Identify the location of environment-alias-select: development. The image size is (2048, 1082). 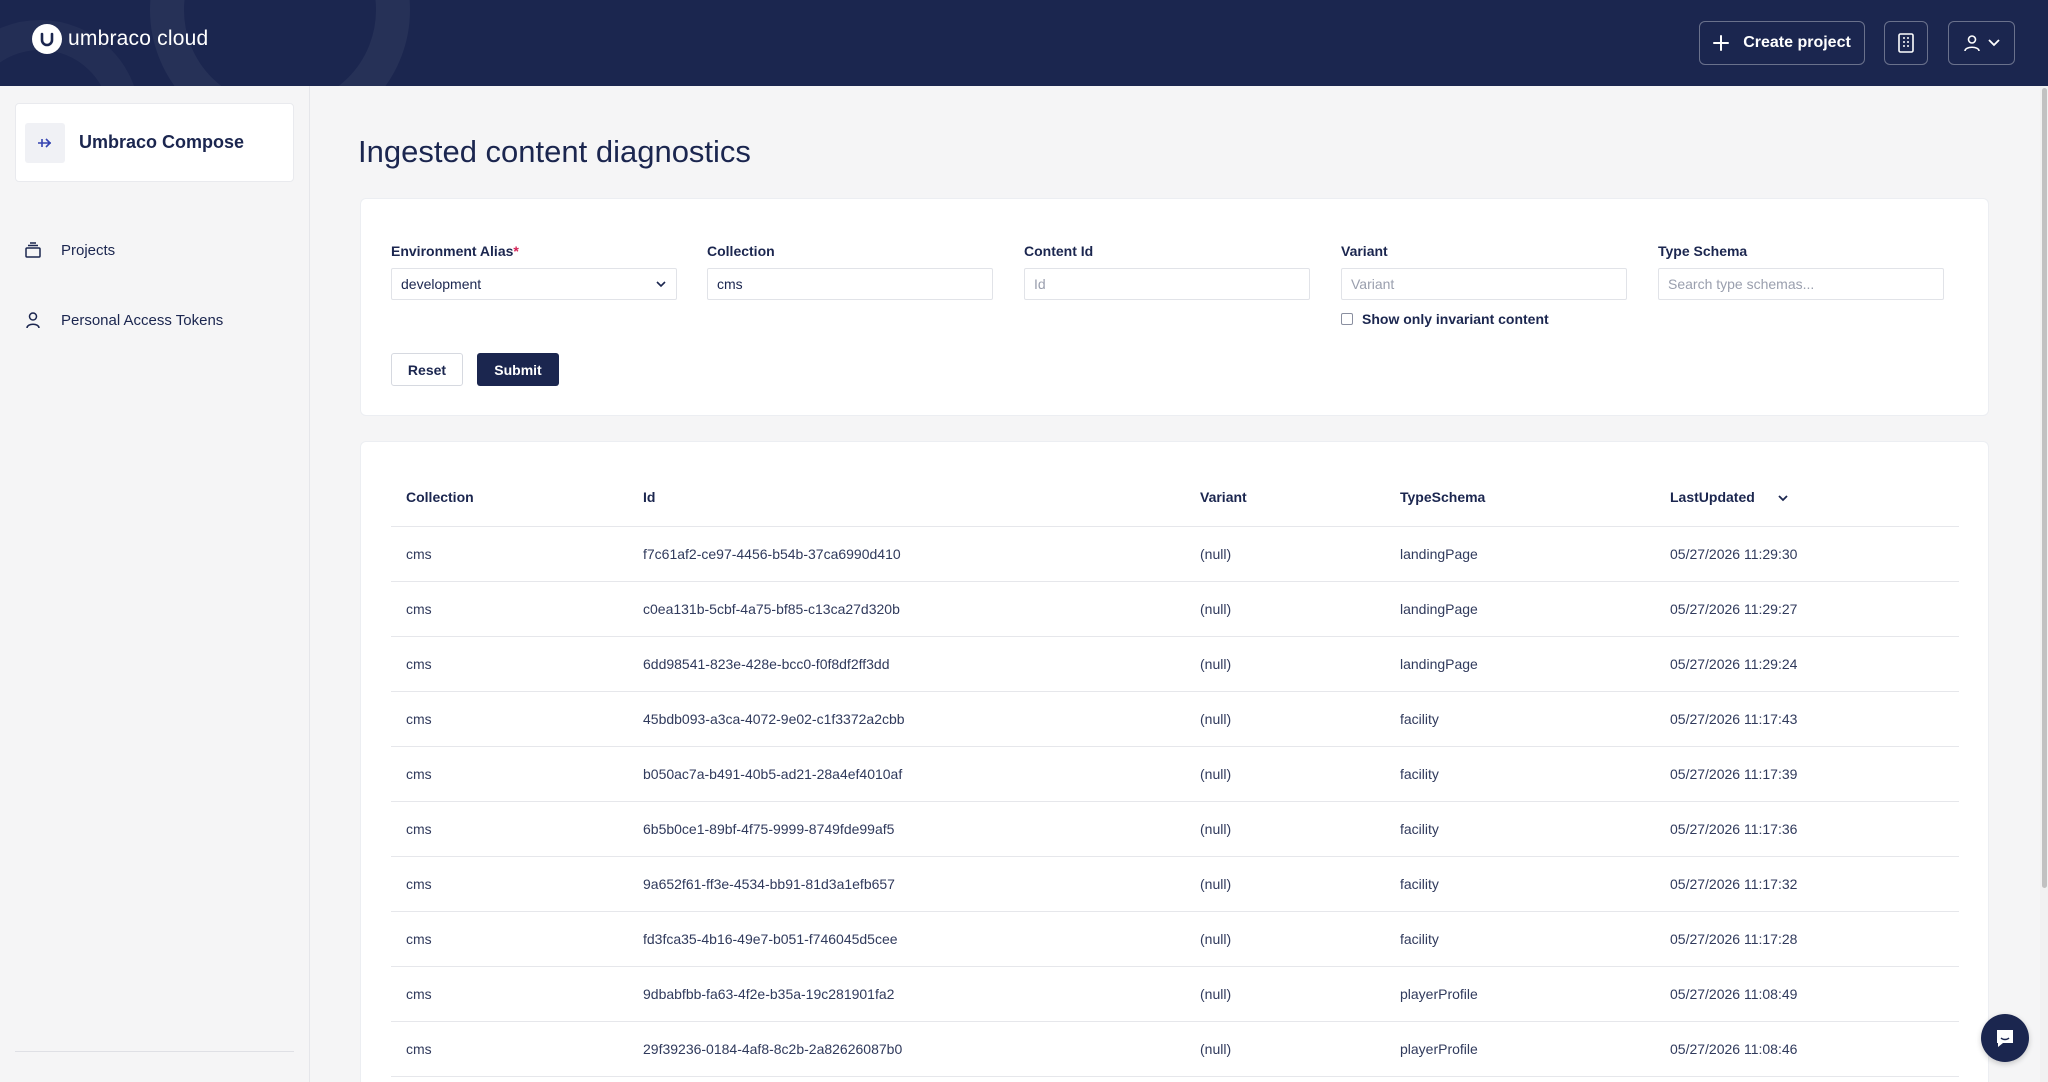
(534, 284).